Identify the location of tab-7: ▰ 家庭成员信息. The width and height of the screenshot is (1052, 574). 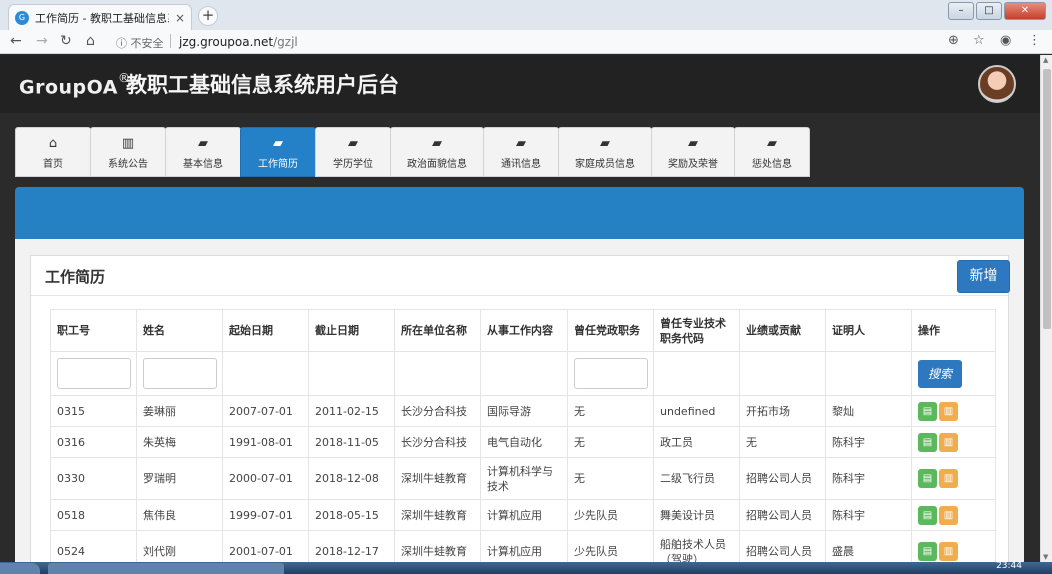
(605, 152).